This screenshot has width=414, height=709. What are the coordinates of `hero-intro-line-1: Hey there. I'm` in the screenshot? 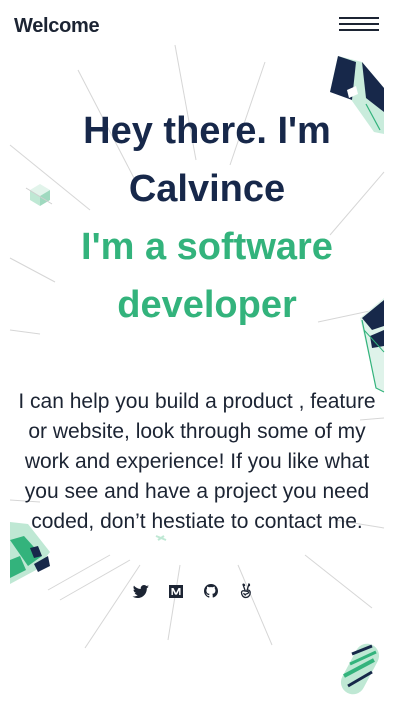 It's located at (207, 131).